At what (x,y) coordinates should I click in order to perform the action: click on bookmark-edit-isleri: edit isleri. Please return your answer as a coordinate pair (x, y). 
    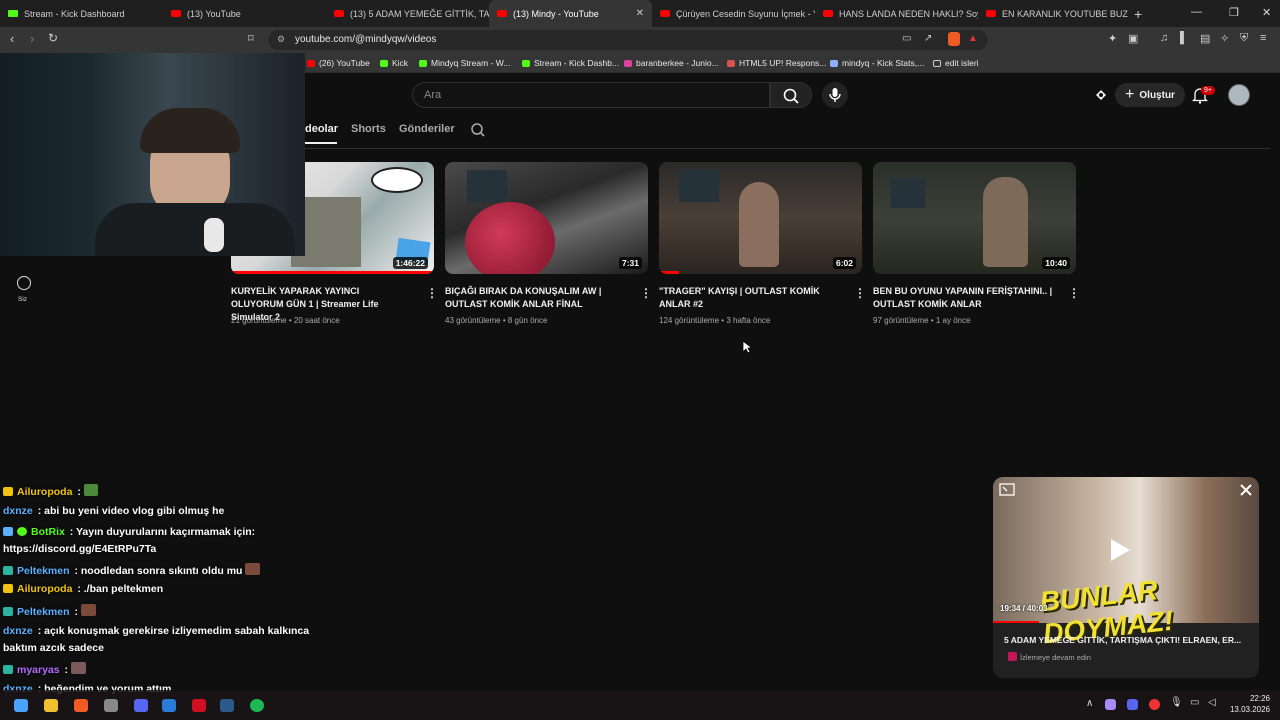
    Looking at the image, I should click on (956, 63).